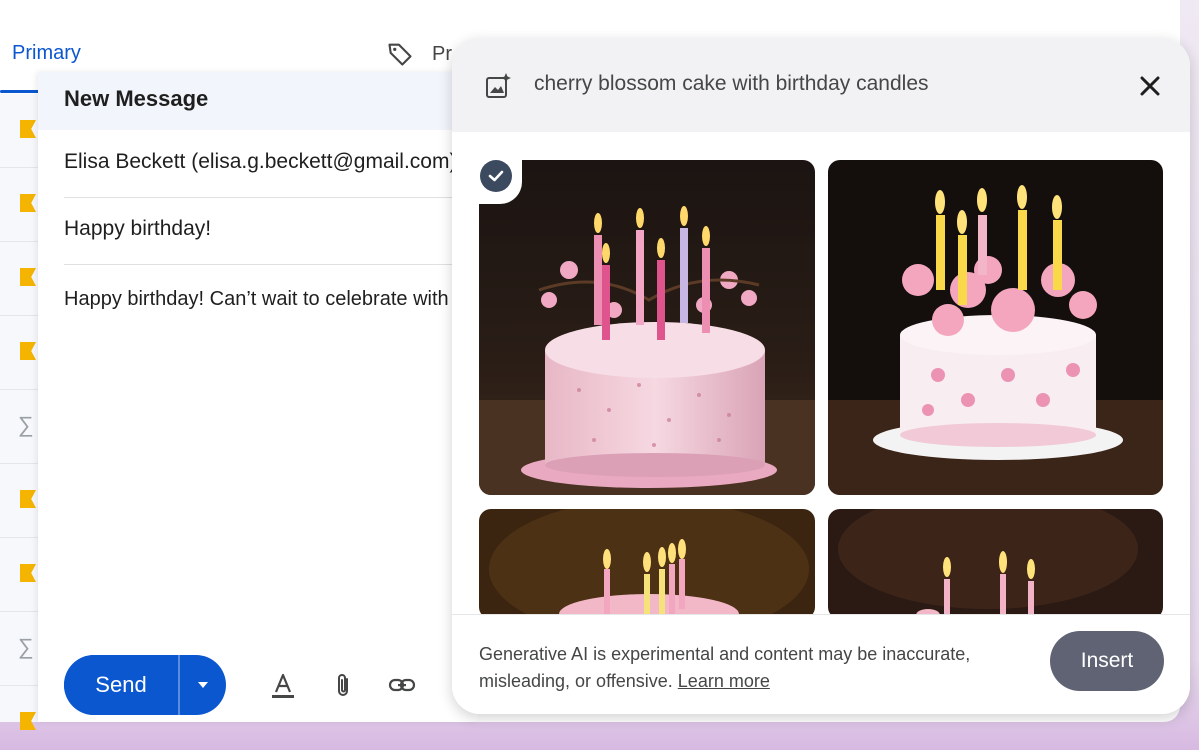  I want to click on compose-title: New Message, so click(136, 98).